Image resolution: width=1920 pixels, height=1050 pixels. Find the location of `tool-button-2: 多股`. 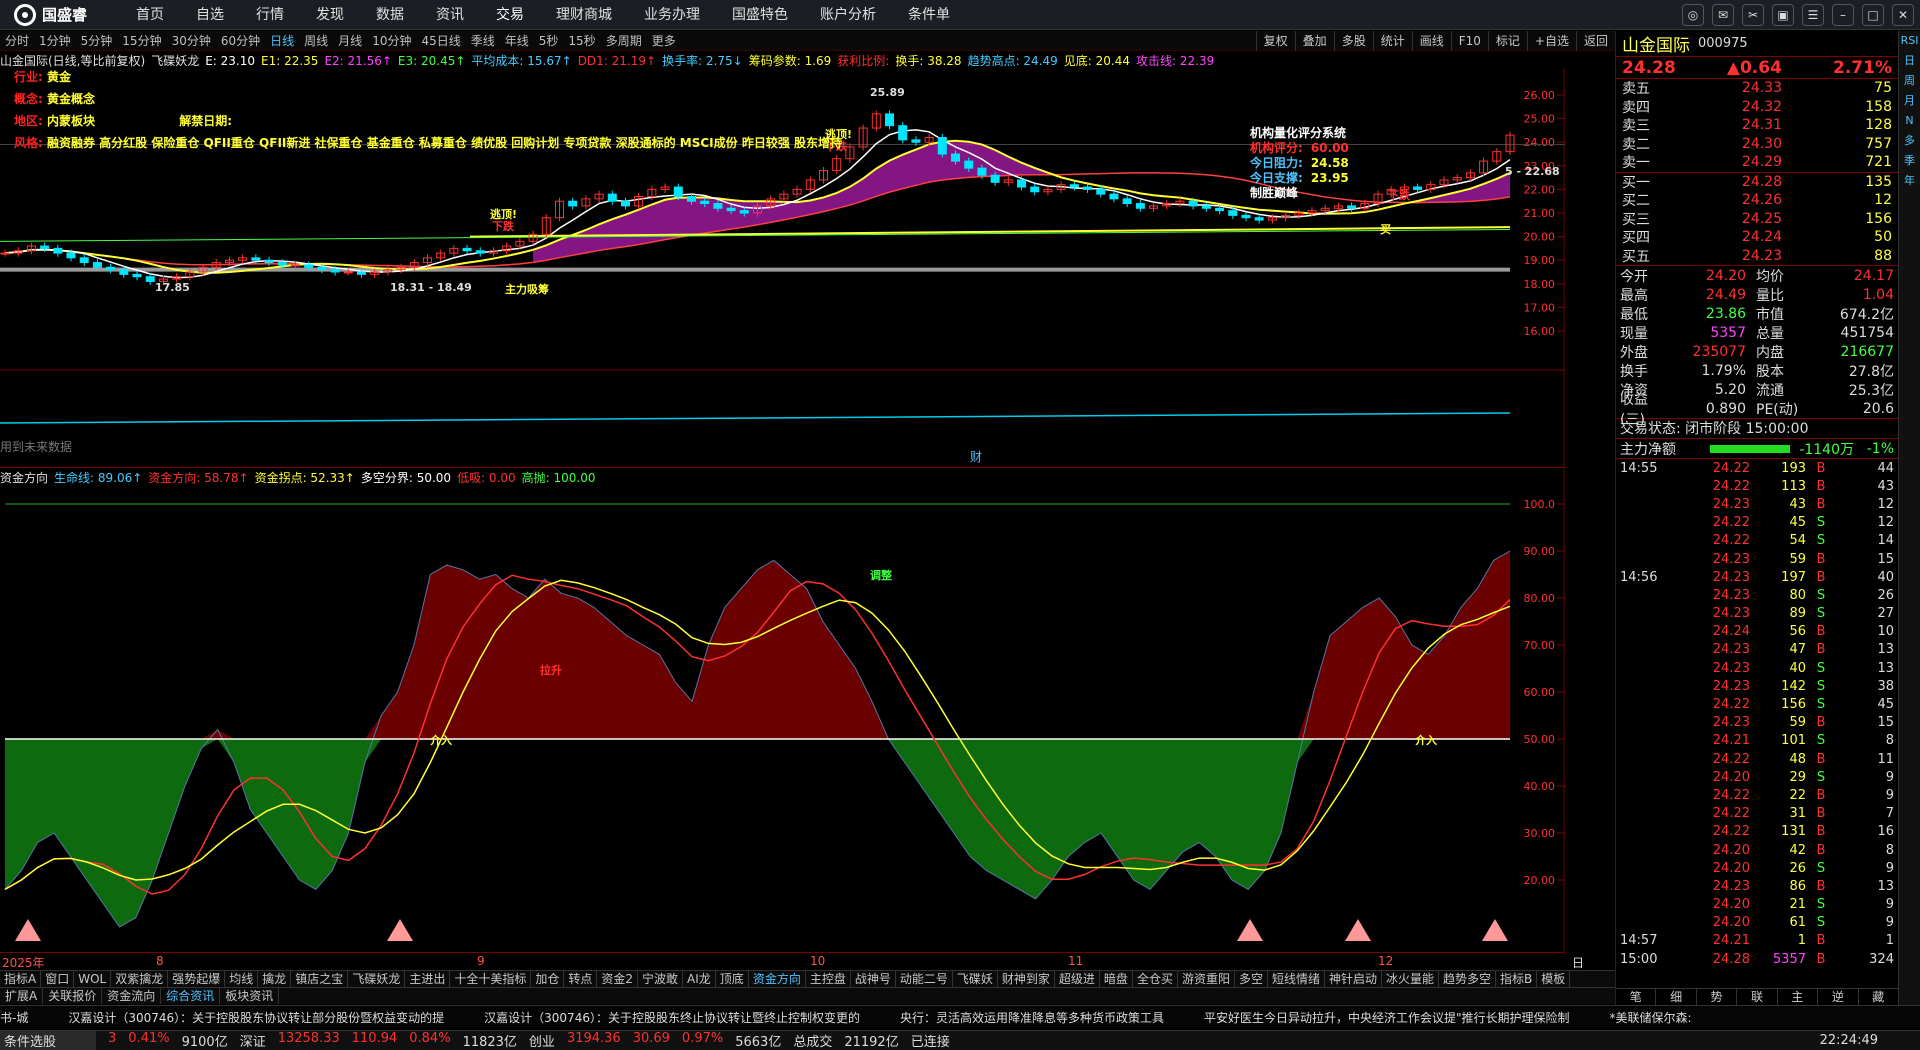

tool-button-2: 多股 is located at coordinates (1353, 41).